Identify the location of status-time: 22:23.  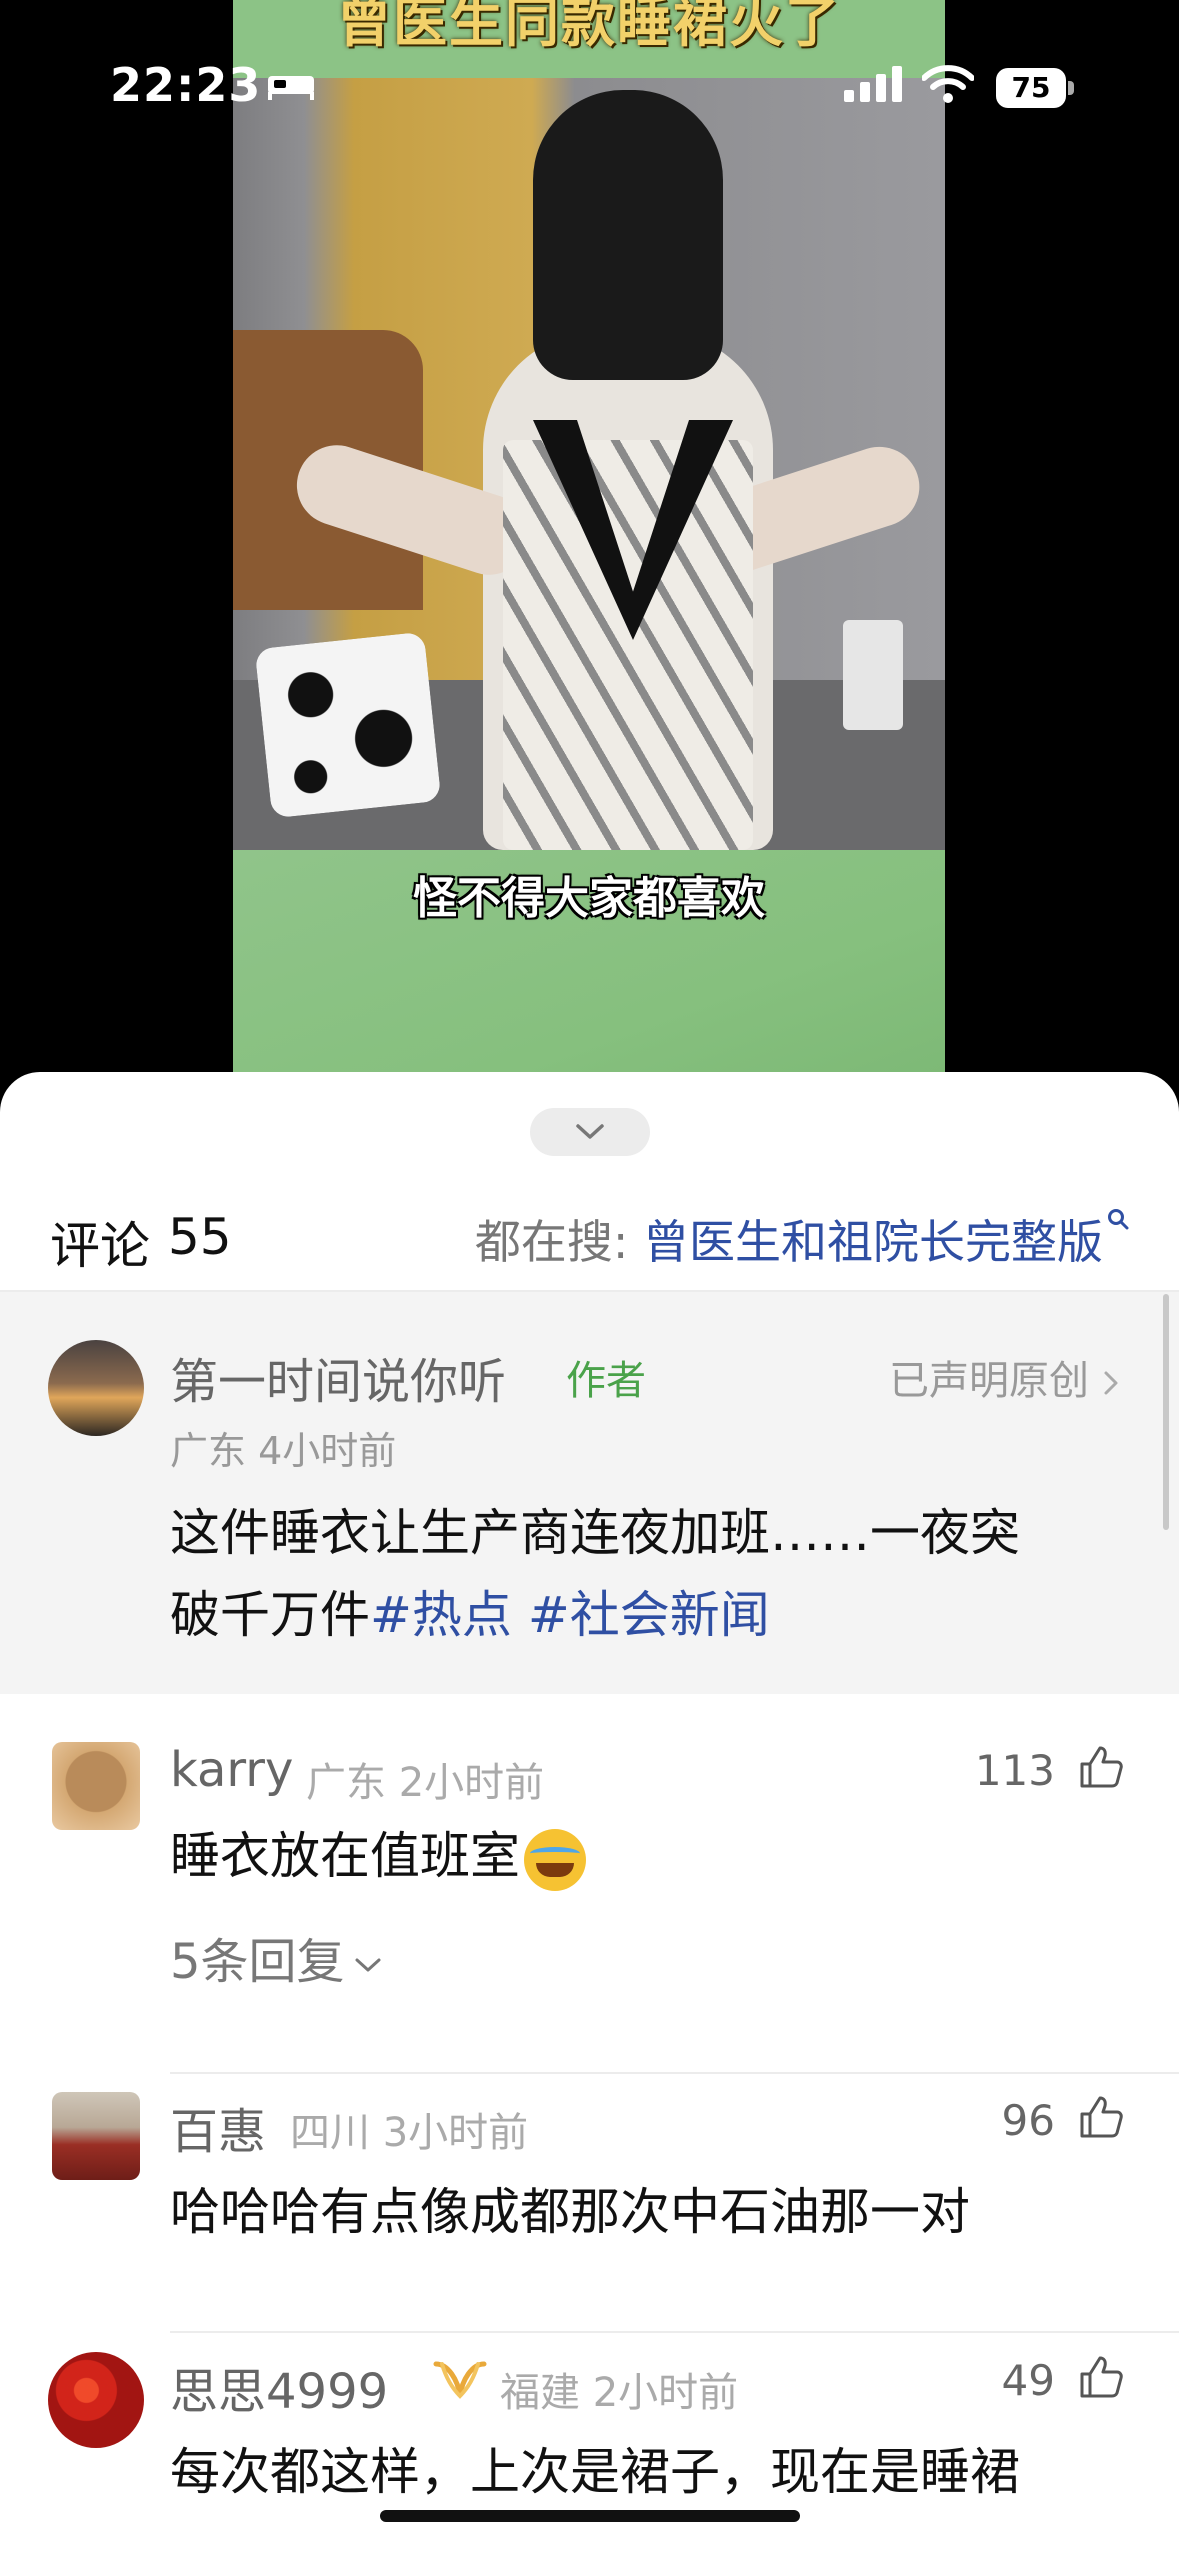
(186, 85).